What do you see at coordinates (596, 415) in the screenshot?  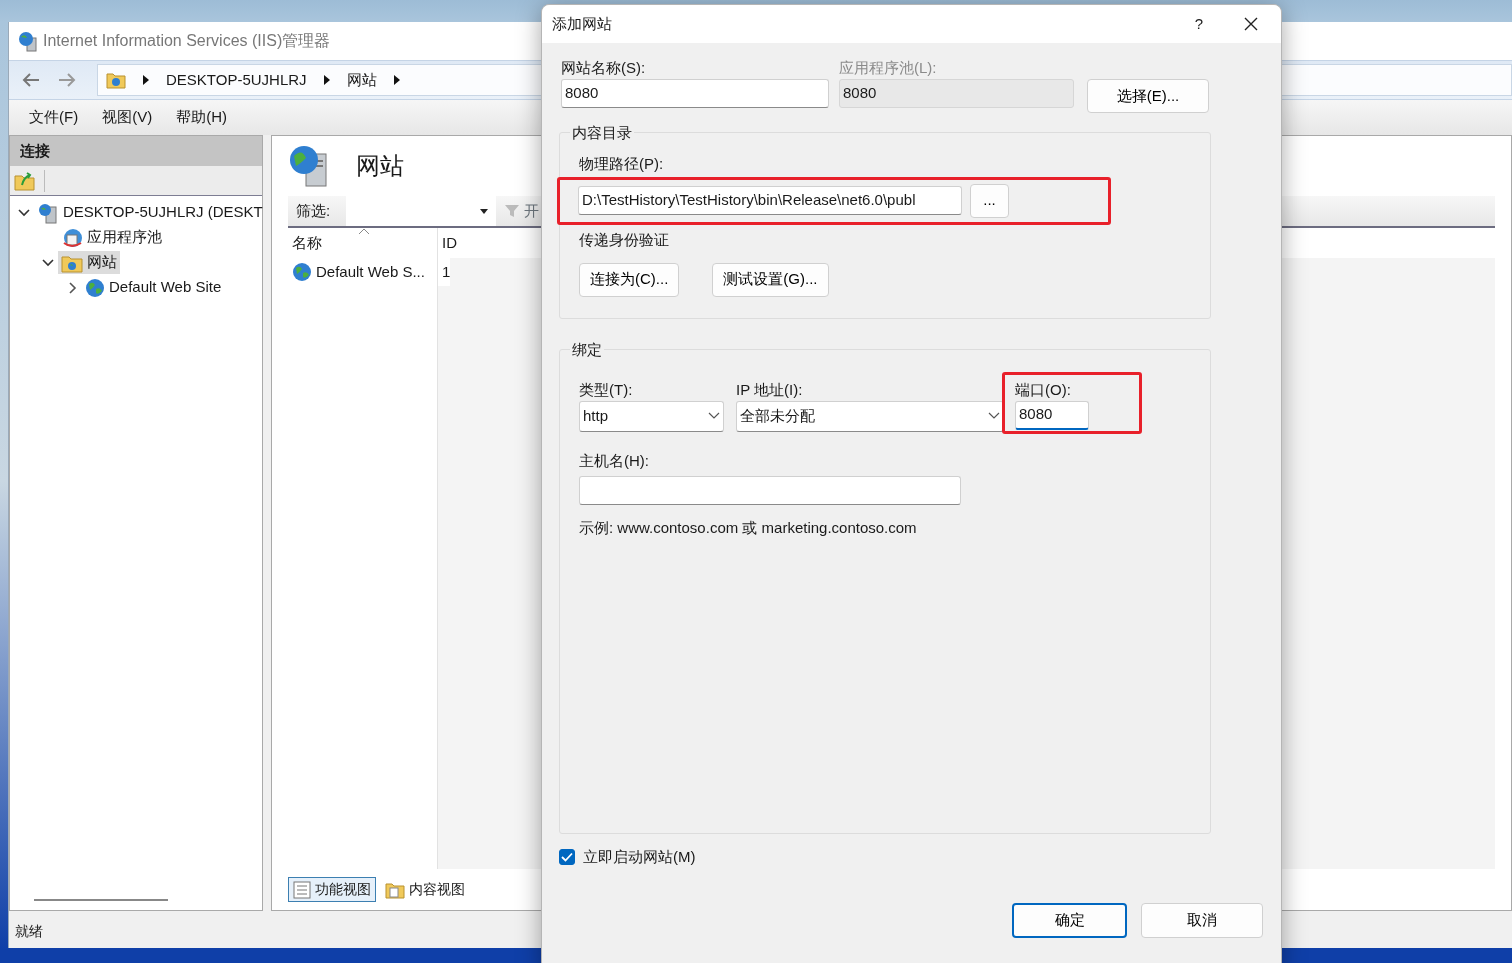 I see `dropdown-value: http` at bounding box center [596, 415].